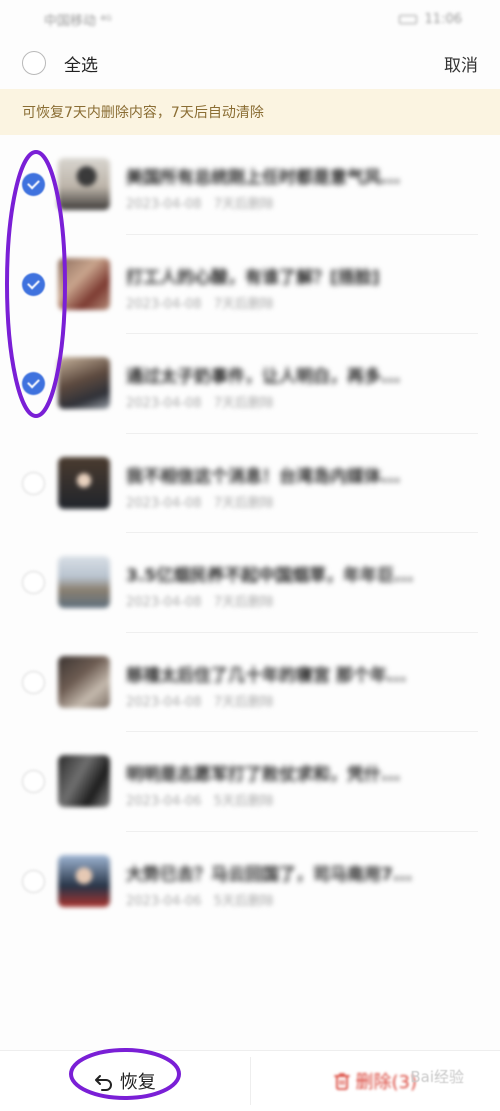  Describe the element at coordinates (60, 63) in the screenshot. I see `select-all-toggle: 全选` at that location.